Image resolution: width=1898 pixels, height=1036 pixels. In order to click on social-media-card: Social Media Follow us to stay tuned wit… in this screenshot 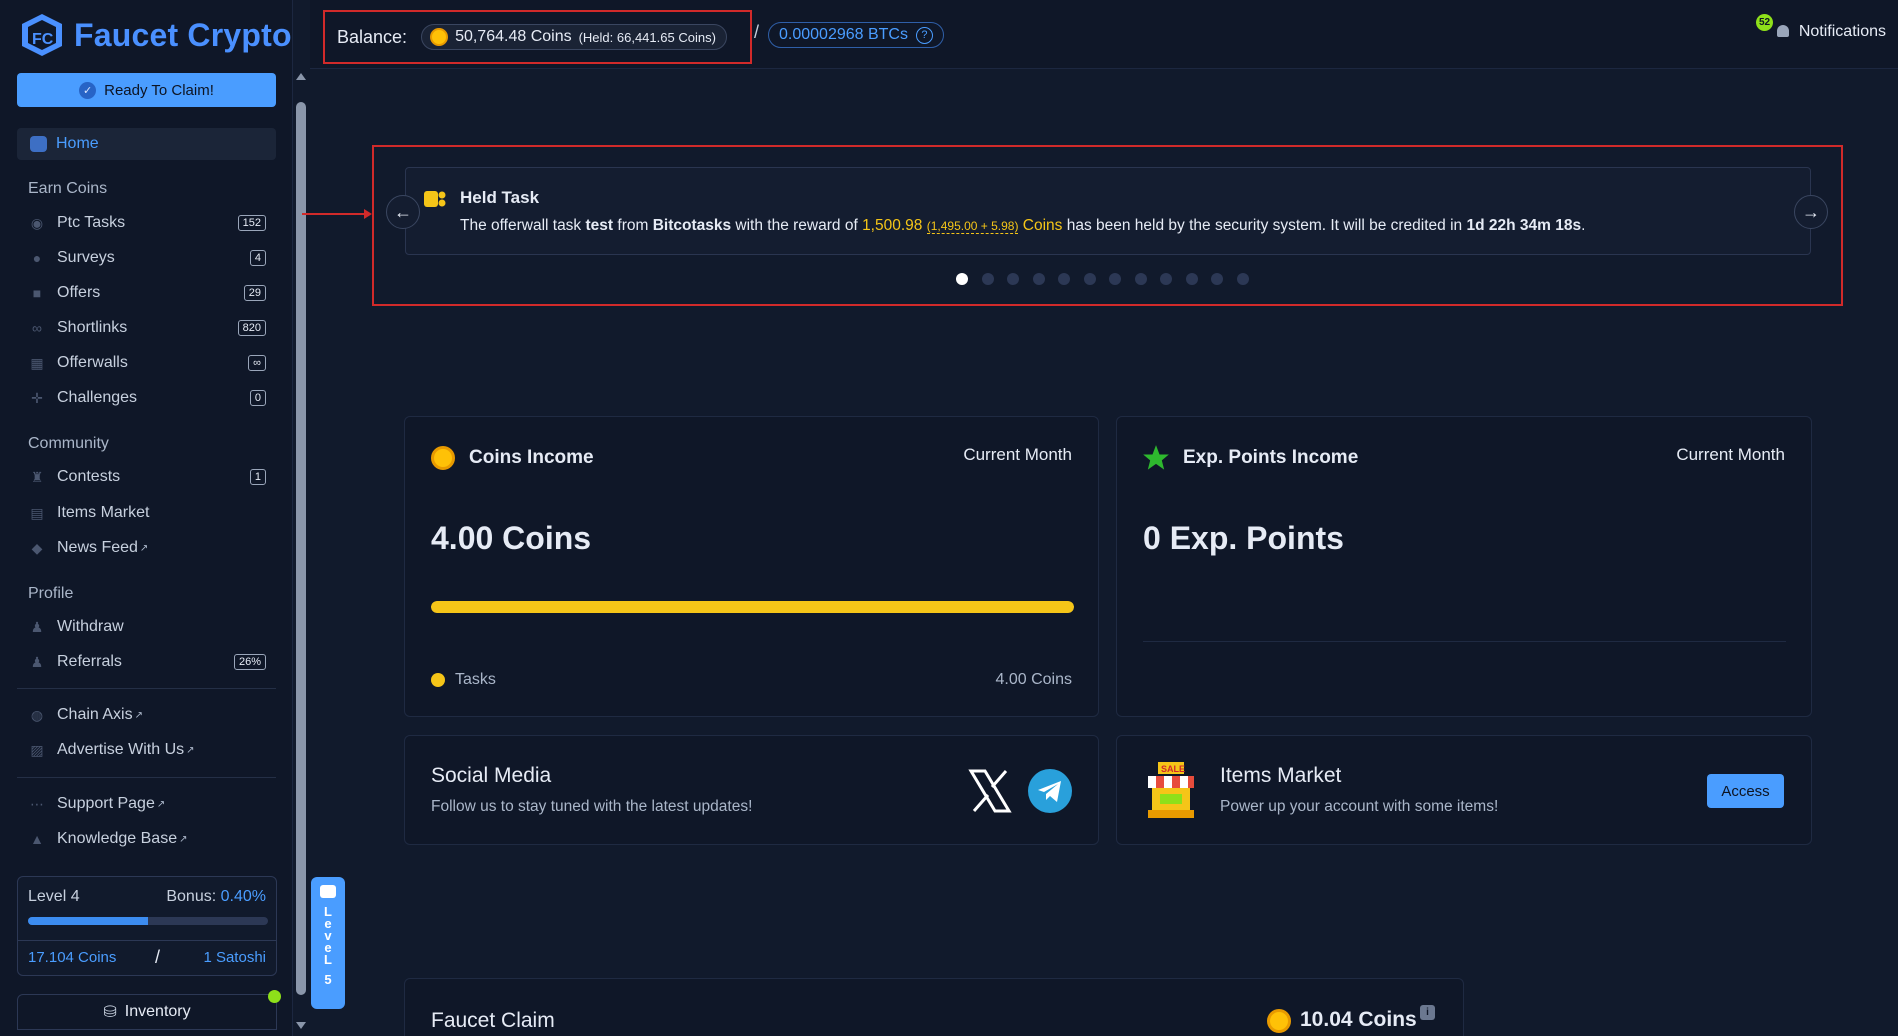, I will do `click(751, 790)`.